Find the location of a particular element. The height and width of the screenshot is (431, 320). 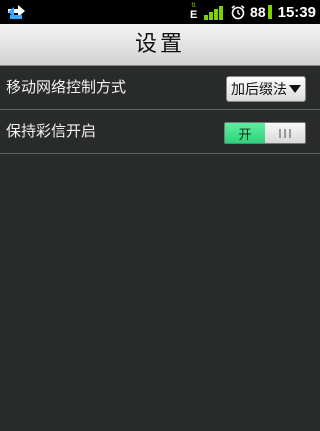

keep-mms-row: 保持彩信开启 开 is located at coordinates (160, 132).